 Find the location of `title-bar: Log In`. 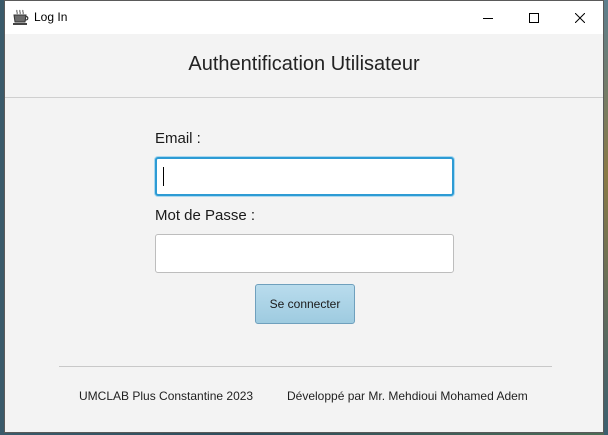

title-bar: Log In is located at coordinates (304, 17).